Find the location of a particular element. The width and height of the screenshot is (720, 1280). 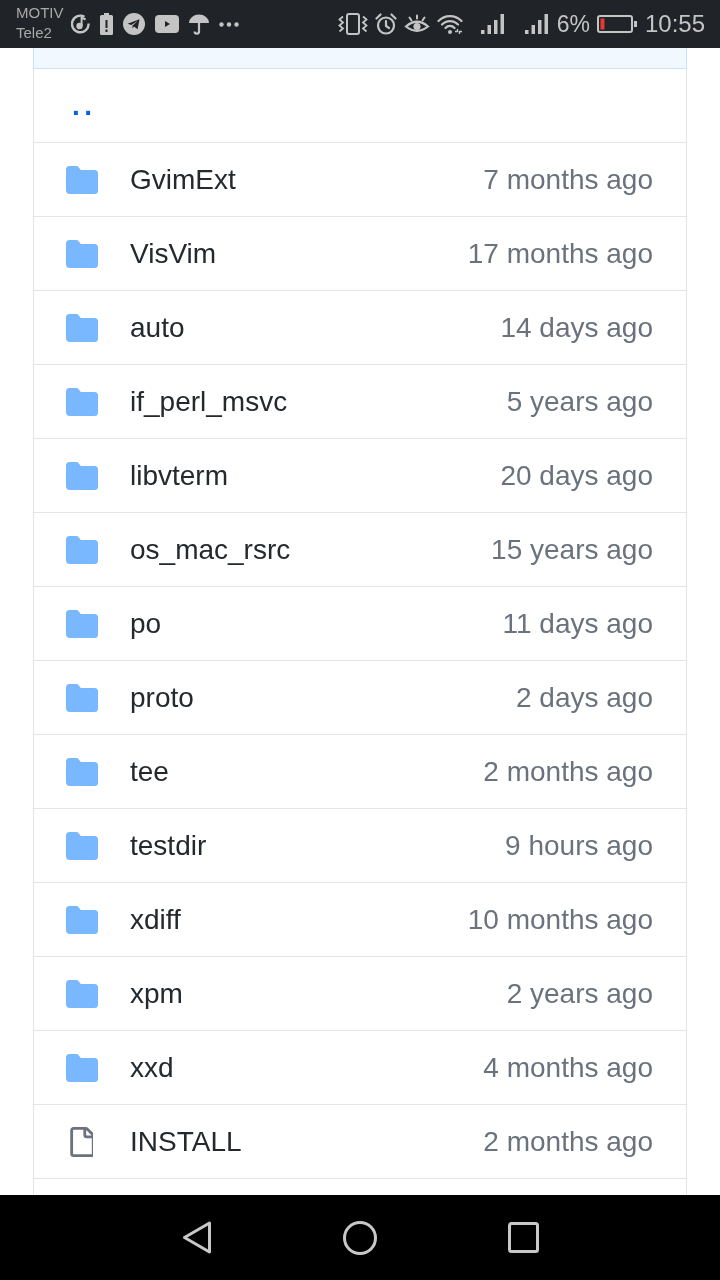

commit-age: 5 years ago is located at coordinates (579, 401).